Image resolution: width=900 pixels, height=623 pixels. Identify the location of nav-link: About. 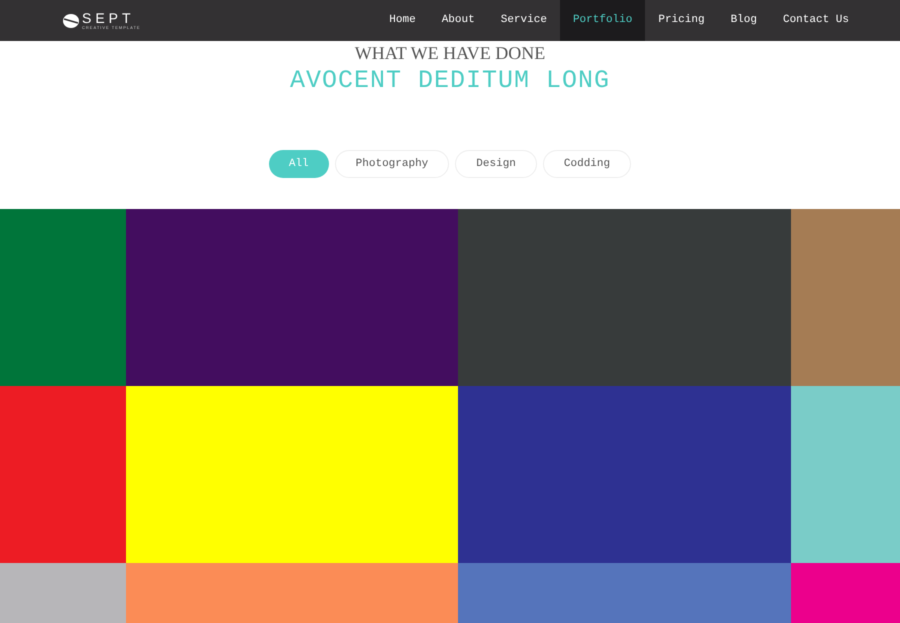
(458, 20).